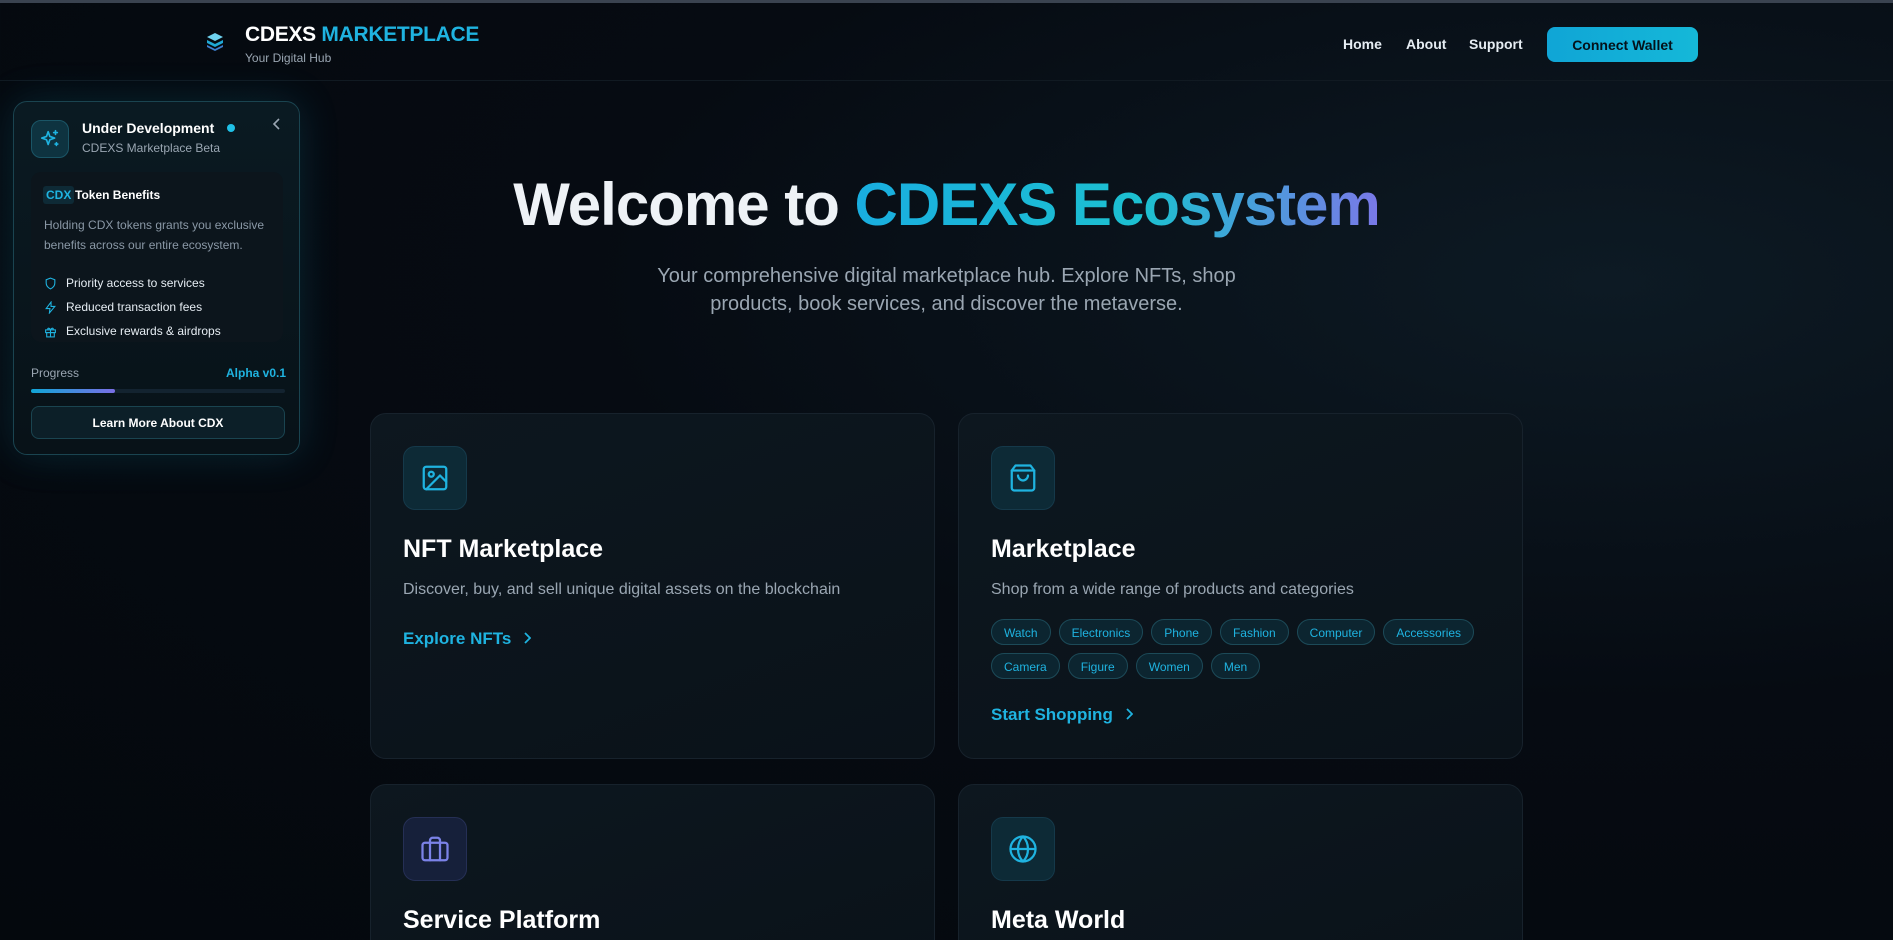 This screenshot has width=1893, height=940. I want to click on category-tag-fashion: Fashion, so click(1254, 632).